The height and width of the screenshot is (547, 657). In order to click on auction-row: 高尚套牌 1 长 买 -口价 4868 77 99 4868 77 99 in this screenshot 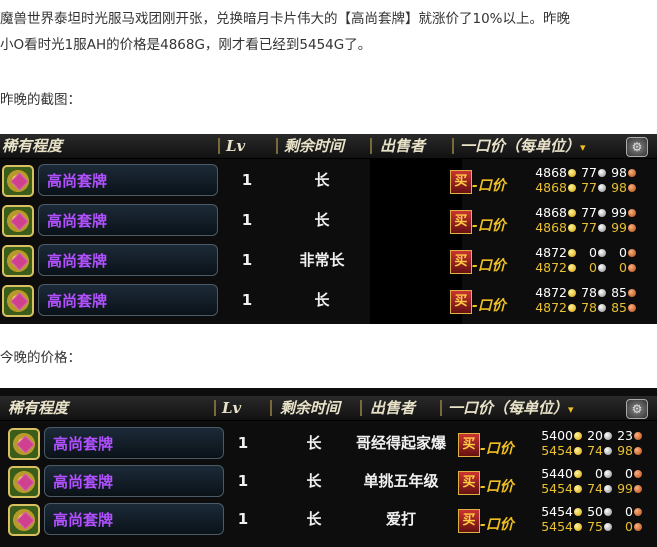, I will do `click(328, 220)`.